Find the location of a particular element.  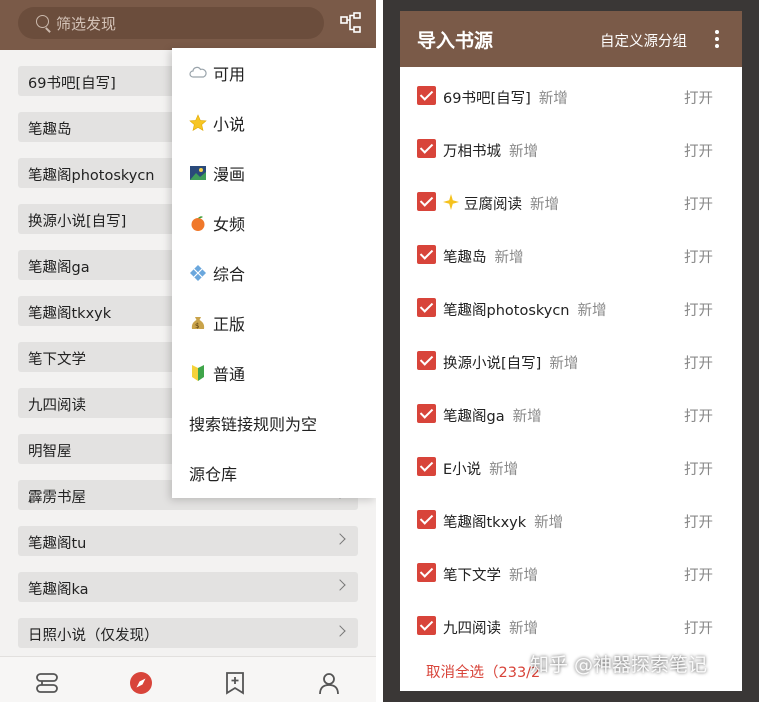

menu-item-general: 综合 is located at coordinates (217, 273).